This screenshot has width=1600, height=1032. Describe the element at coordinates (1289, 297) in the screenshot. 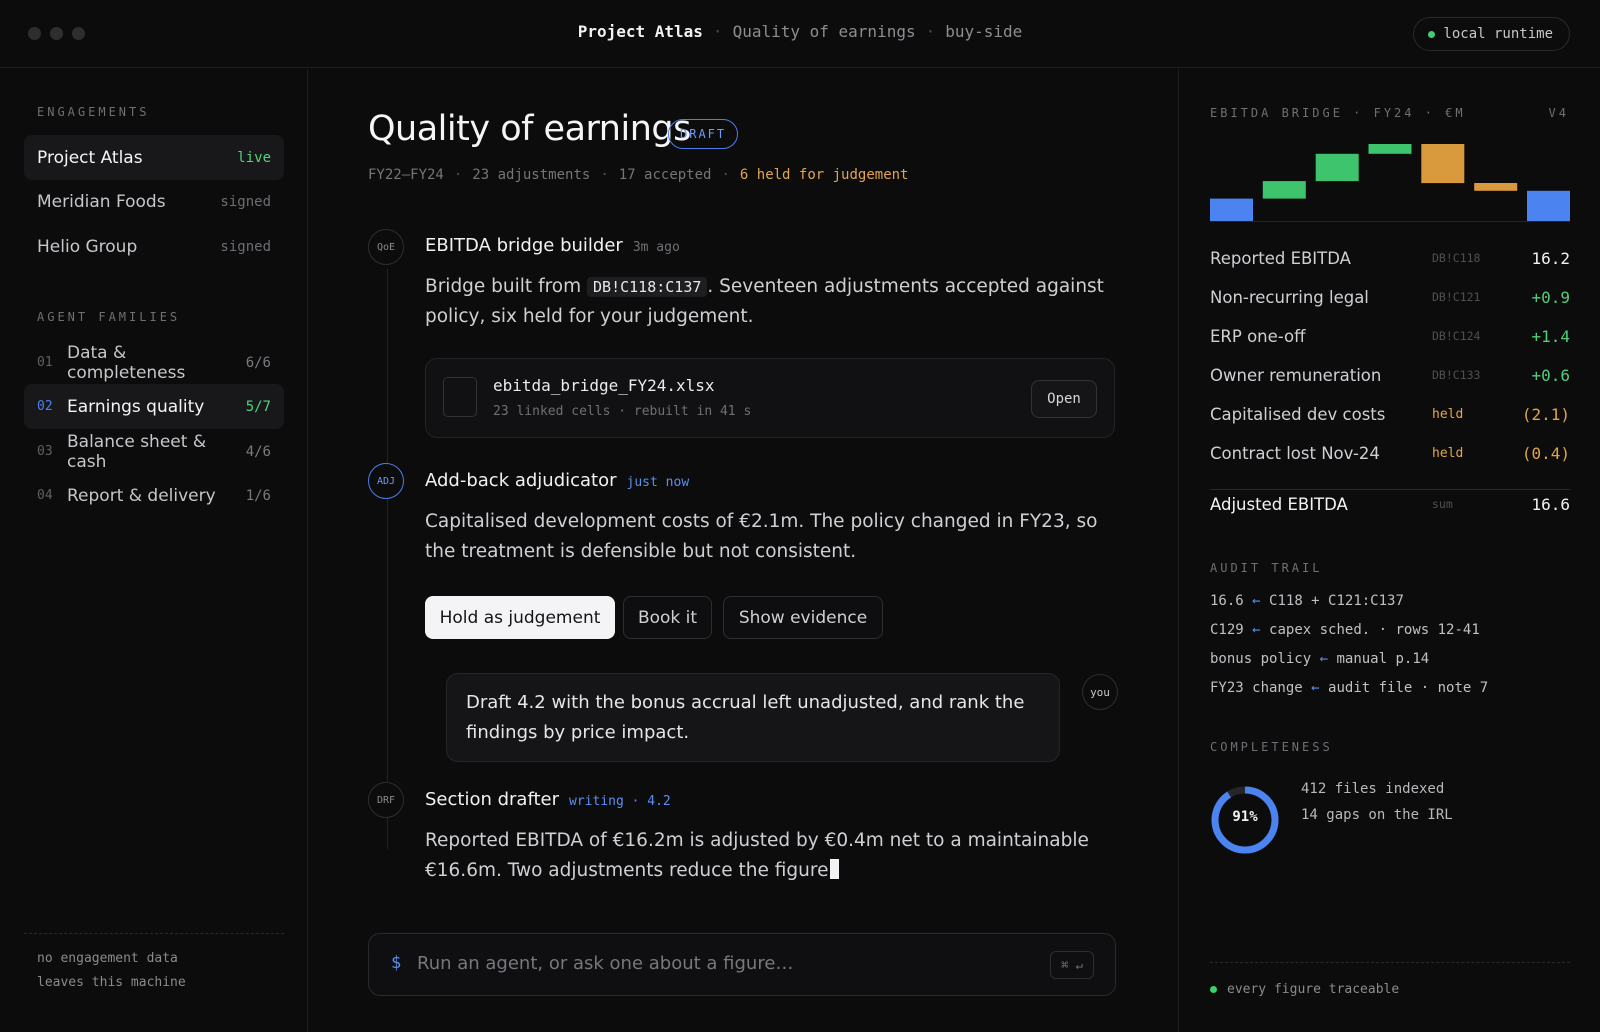

I see `bridge-row-label: Non-recurring legal` at that location.